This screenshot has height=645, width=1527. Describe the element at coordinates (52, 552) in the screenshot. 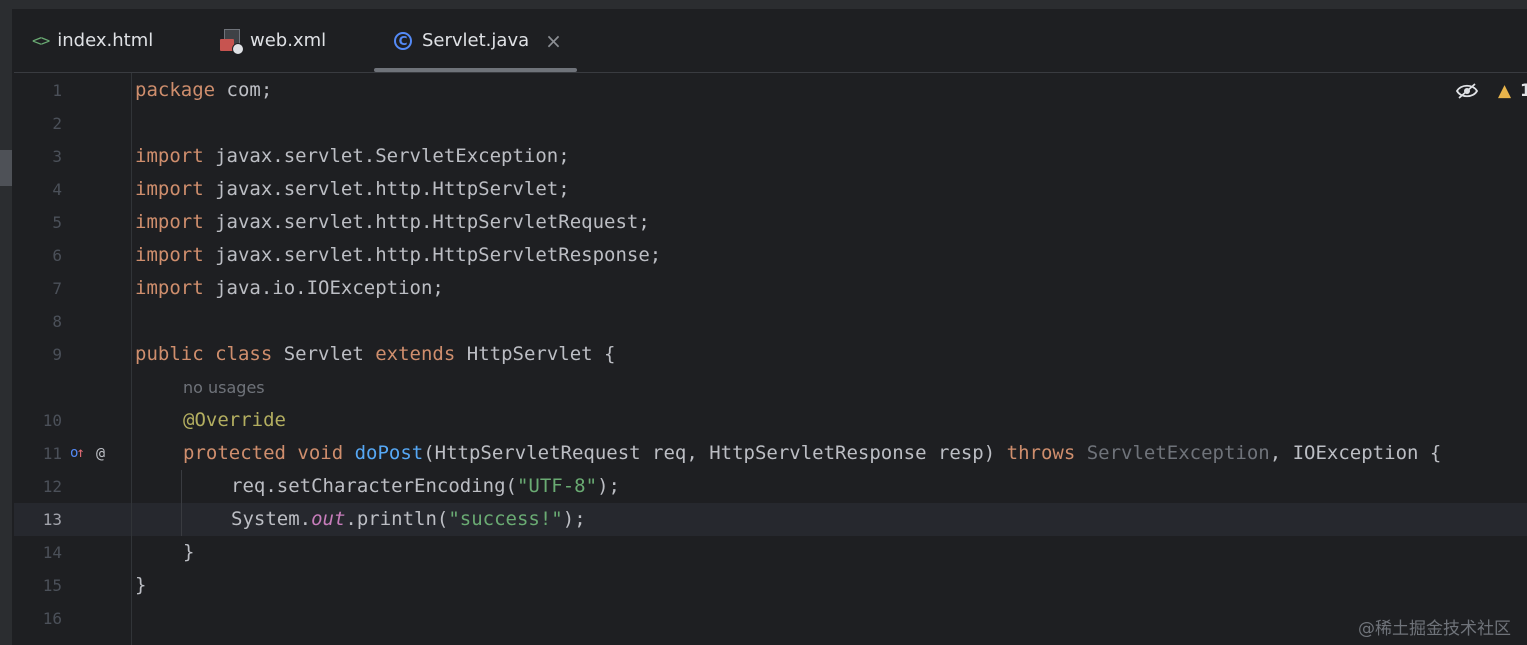

I see `line-number: 14` at that location.